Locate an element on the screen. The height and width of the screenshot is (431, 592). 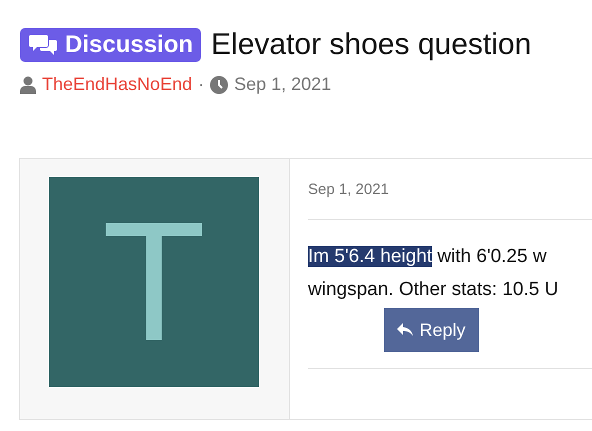
thread-date: Sep 1, 2021 is located at coordinates (283, 84).